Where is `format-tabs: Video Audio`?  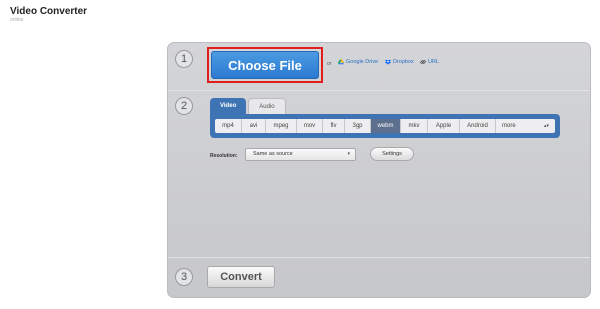 format-tabs: Video Audio is located at coordinates (249, 106).